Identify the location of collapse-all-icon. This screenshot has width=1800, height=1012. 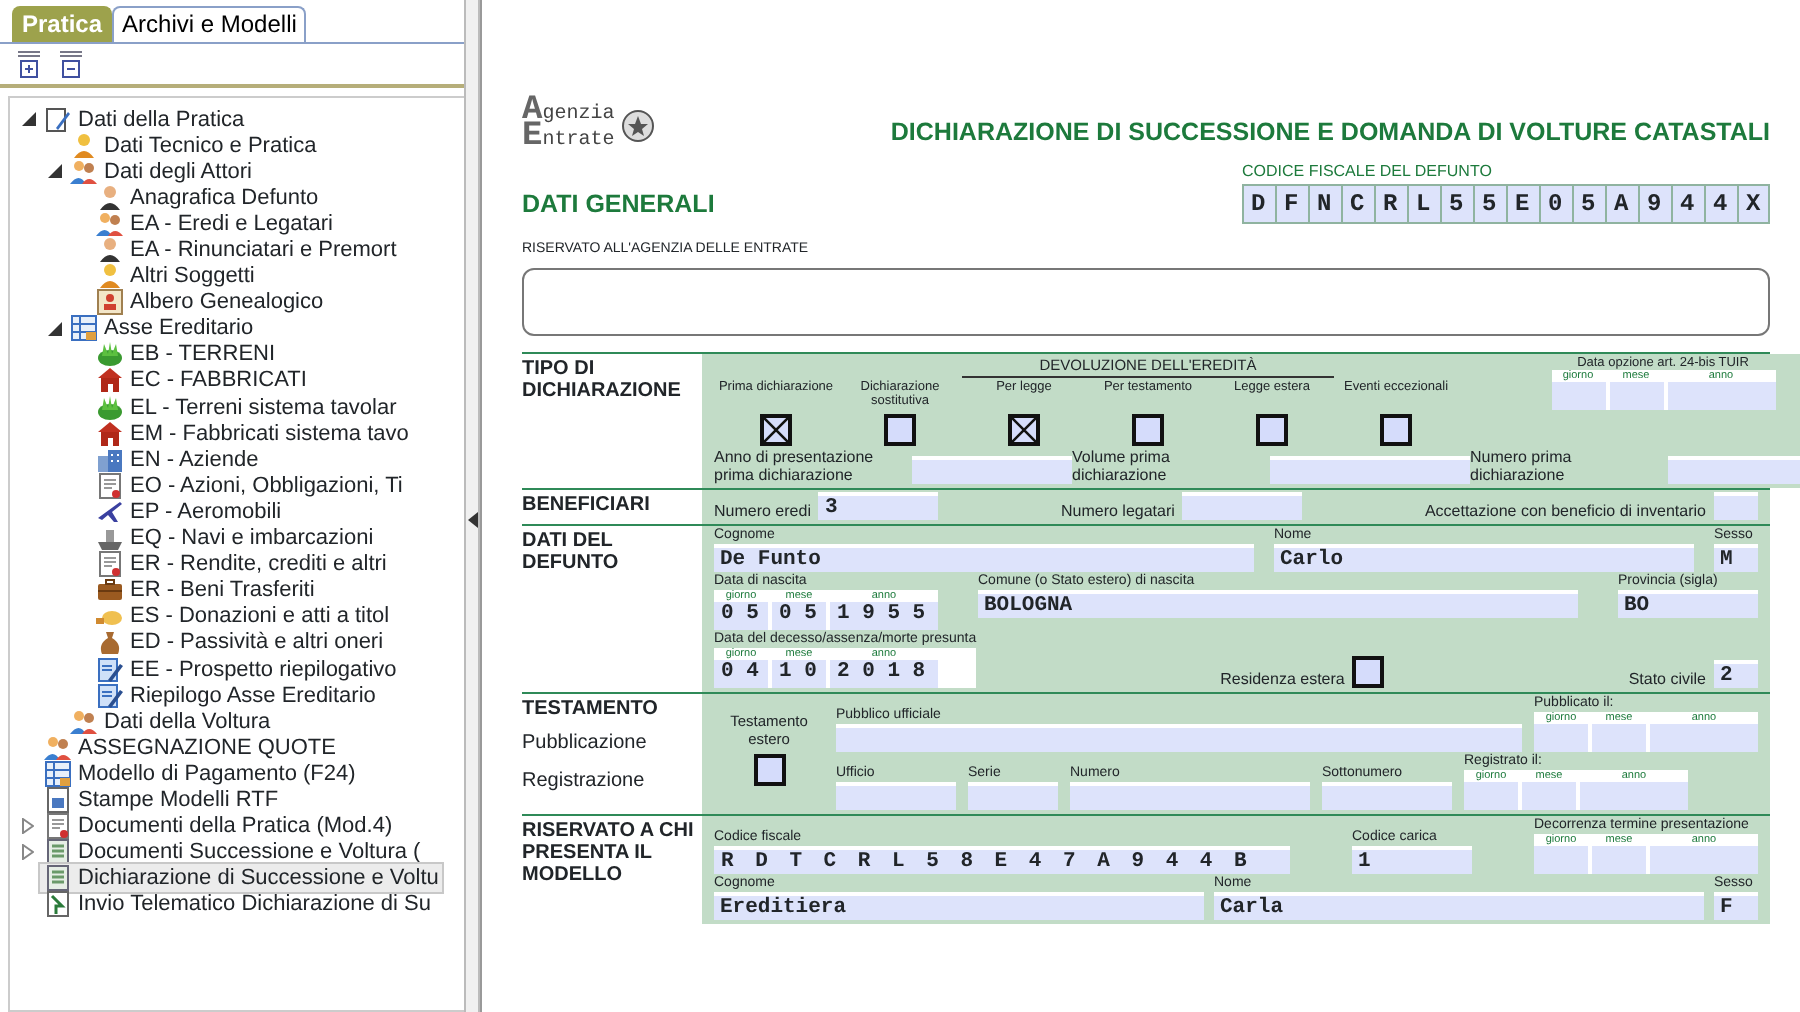
(71, 64).